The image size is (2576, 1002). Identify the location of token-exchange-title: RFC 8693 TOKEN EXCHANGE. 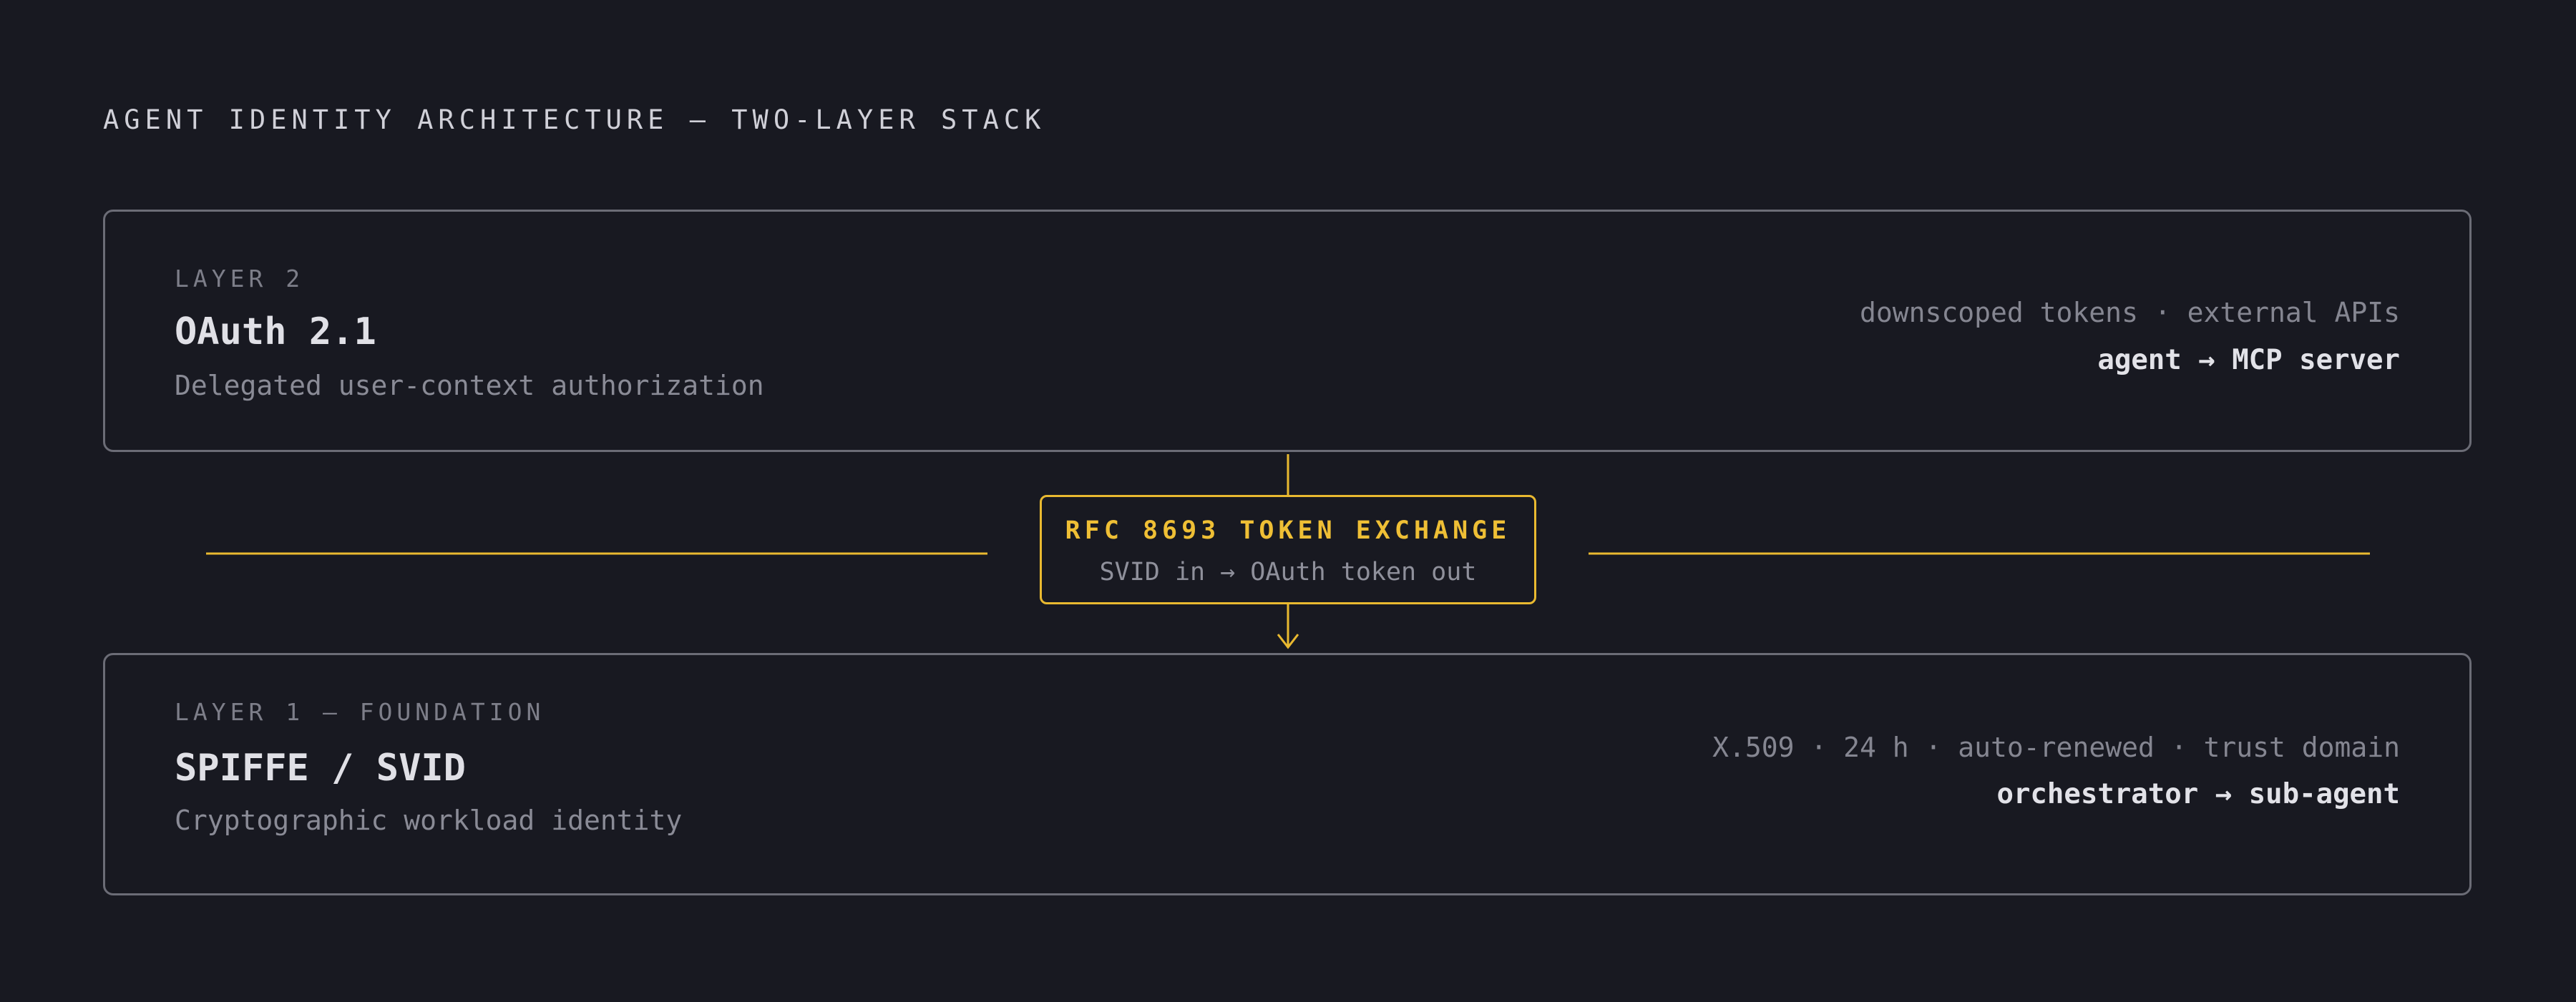
(1288, 530).